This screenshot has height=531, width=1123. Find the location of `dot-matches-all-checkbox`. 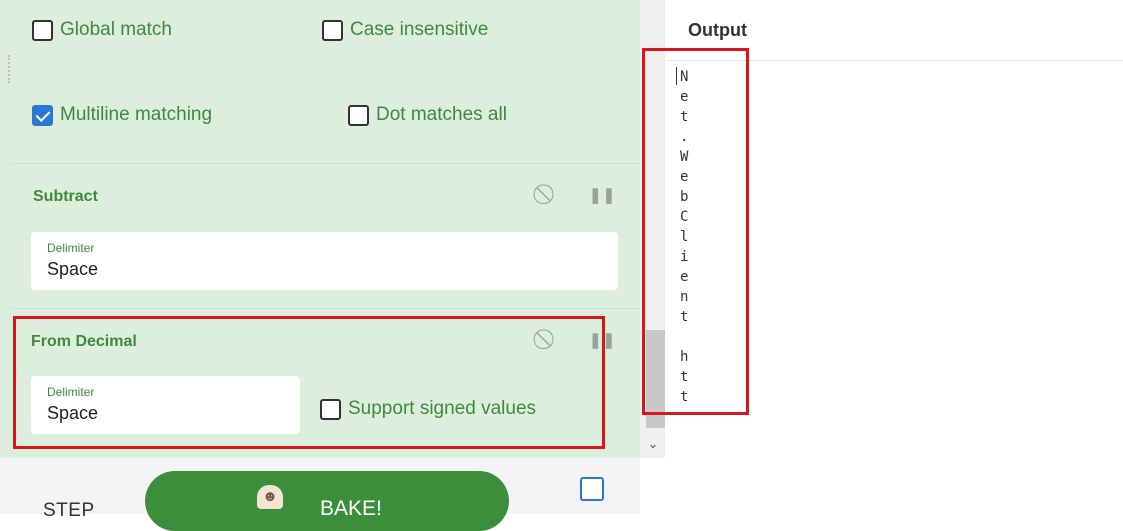

dot-matches-all-checkbox is located at coordinates (358, 115).